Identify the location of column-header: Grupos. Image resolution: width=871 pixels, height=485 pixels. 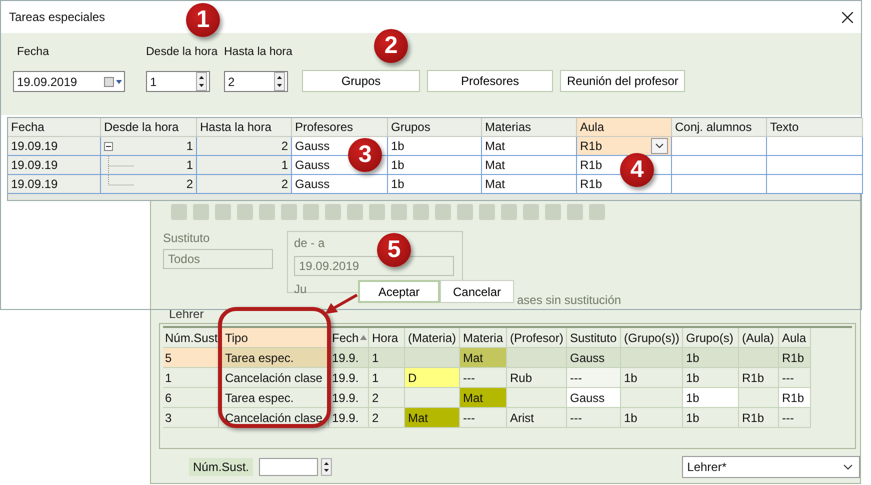
(435, 127).